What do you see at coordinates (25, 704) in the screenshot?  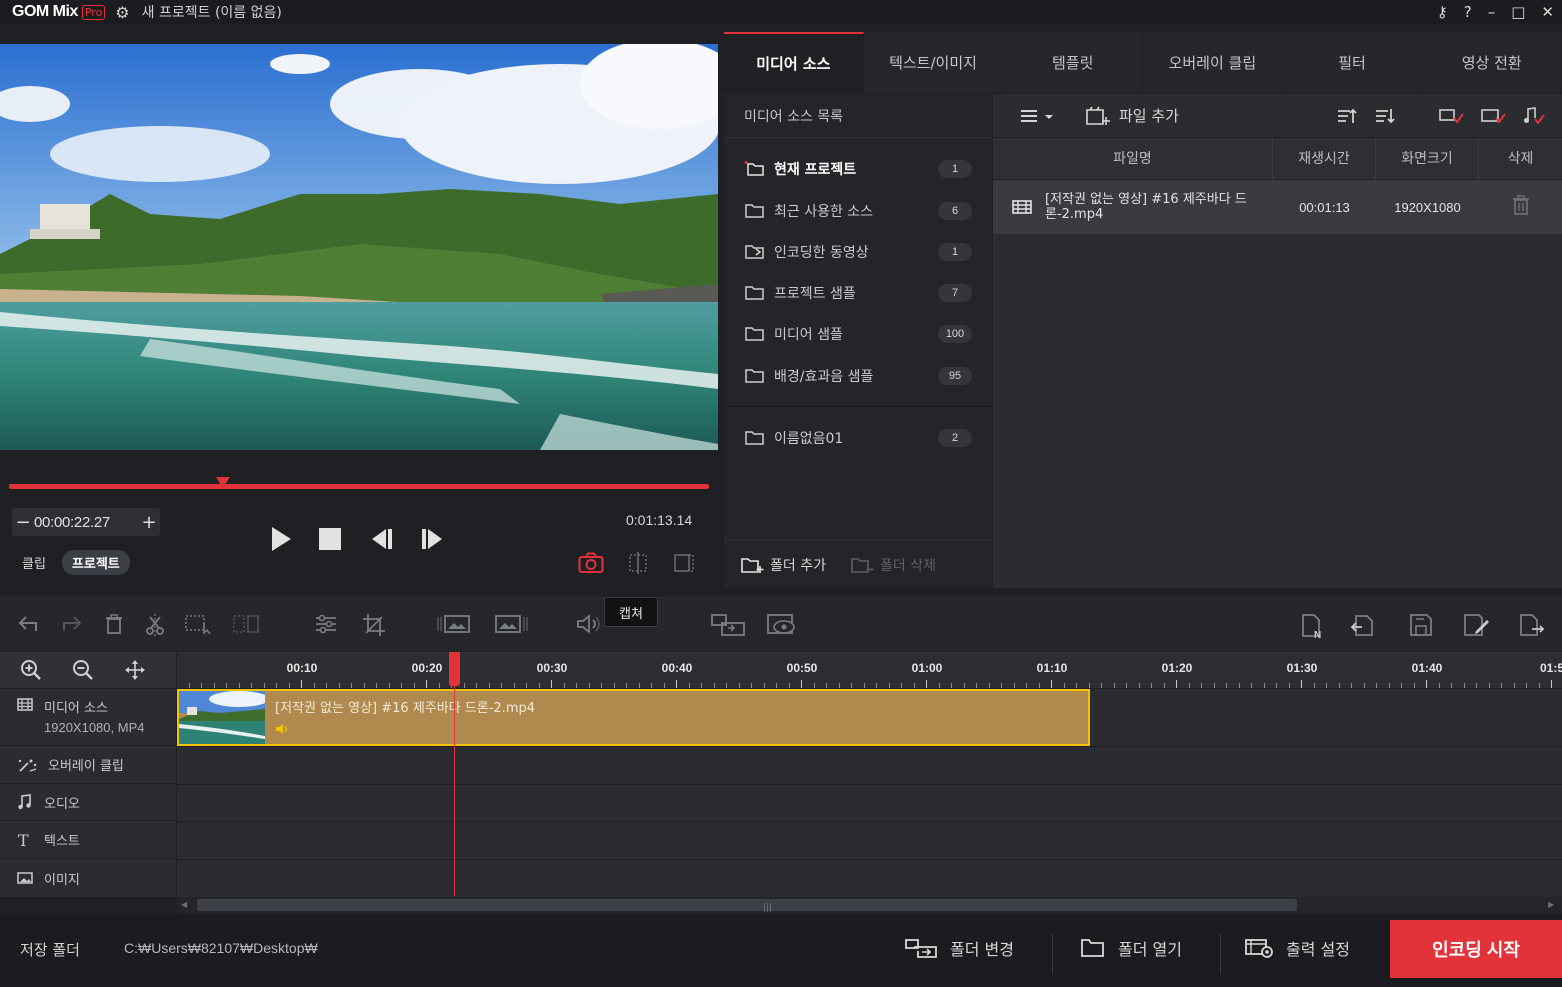 I see `film-icon` at bounding box center [25, 704].